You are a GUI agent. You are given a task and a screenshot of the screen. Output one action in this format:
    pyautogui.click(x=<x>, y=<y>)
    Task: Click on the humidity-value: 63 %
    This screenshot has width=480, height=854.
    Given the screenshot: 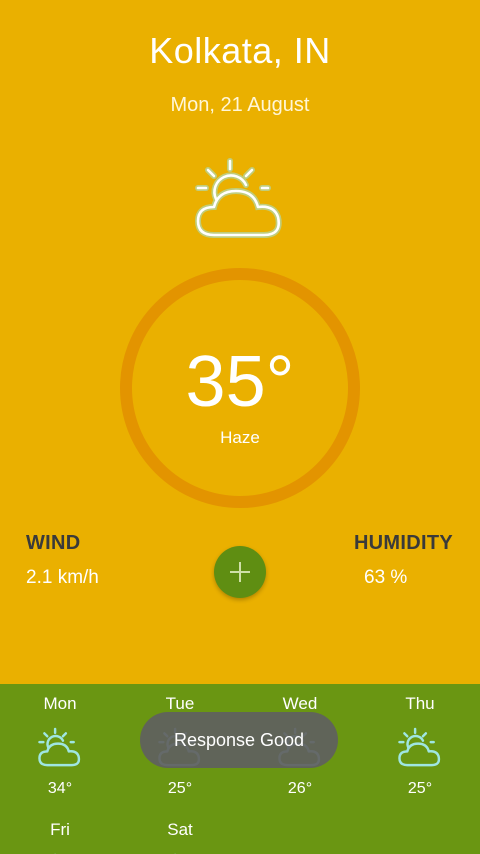 What is the action you would take?
    pyautogui.click(x=386, y=577)
    